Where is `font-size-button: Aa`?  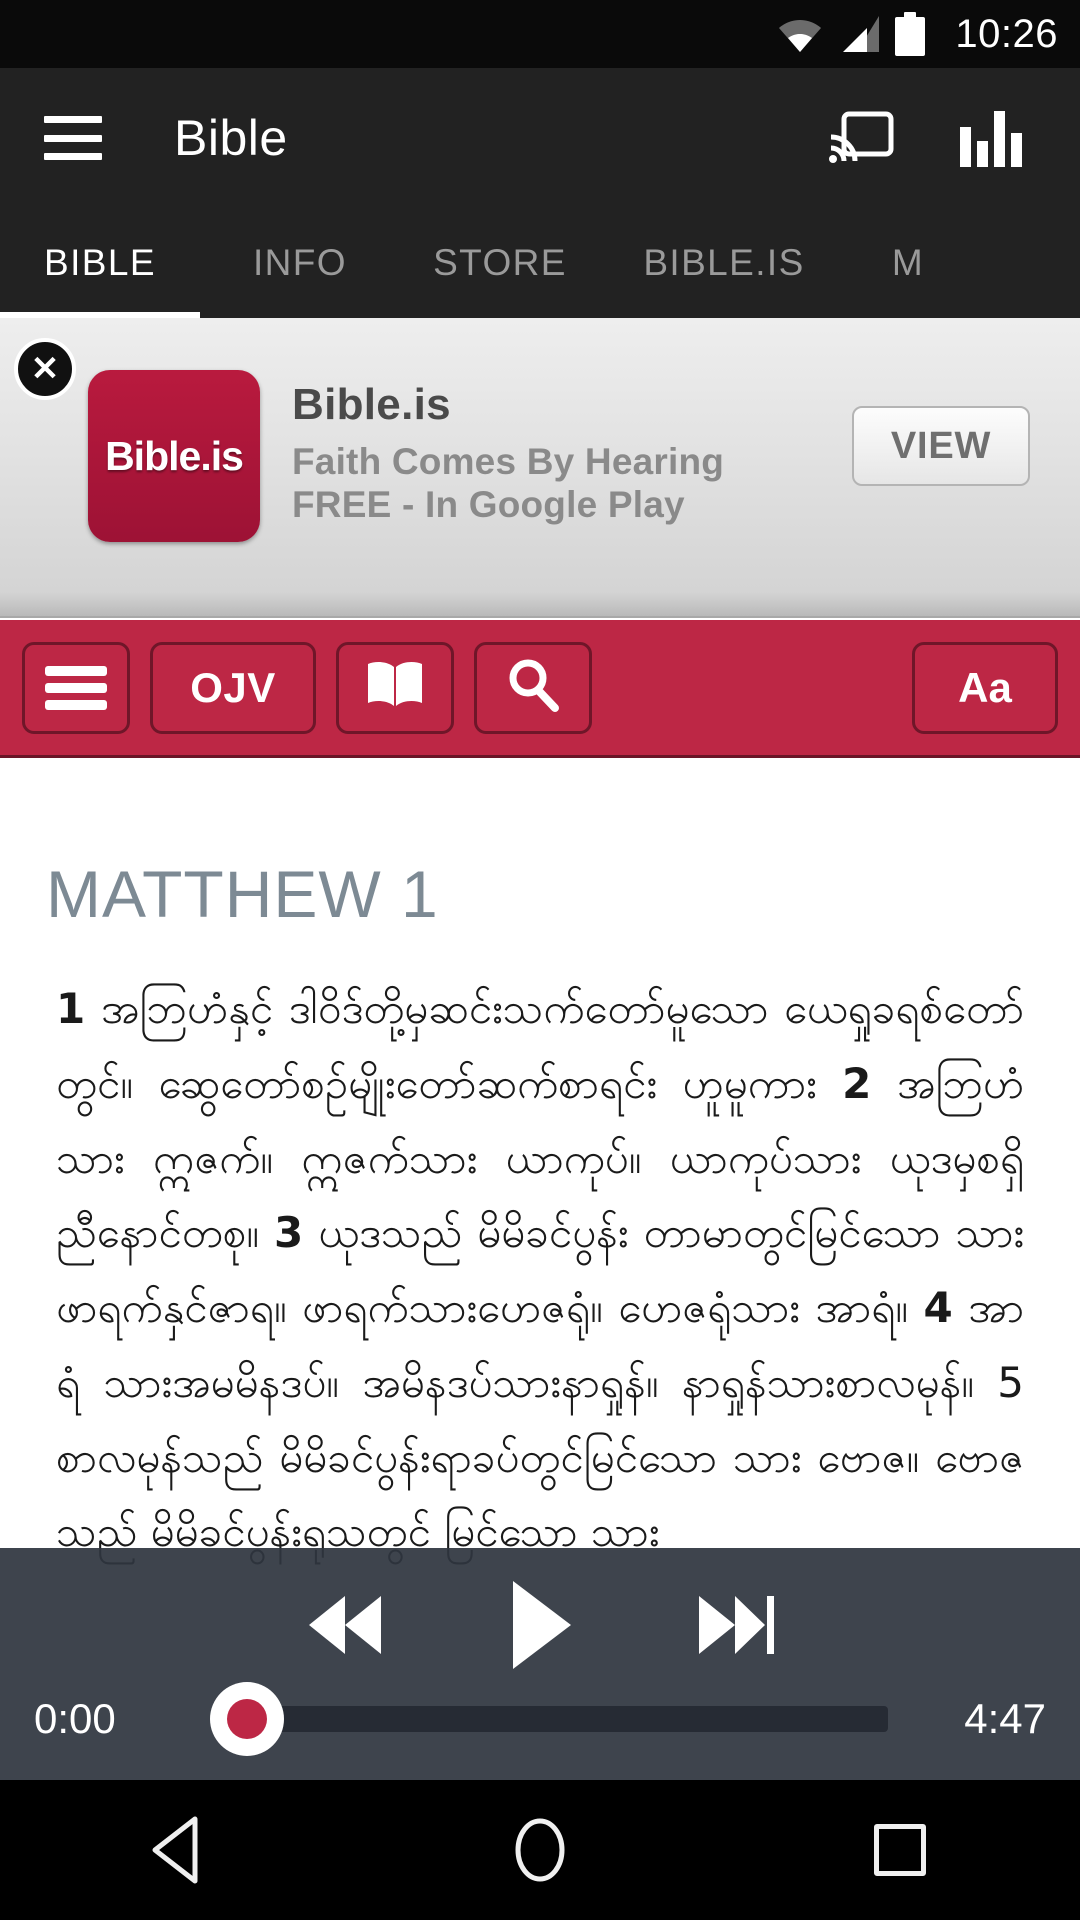 font-size-button: Aa is located at coordinates (985, 687).